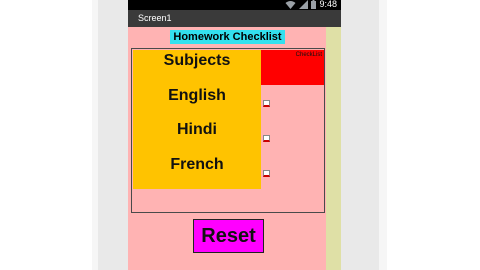 This screenshot has width=480, height=270. I want to click on device-bezel-right-edge, so click(383, 135).